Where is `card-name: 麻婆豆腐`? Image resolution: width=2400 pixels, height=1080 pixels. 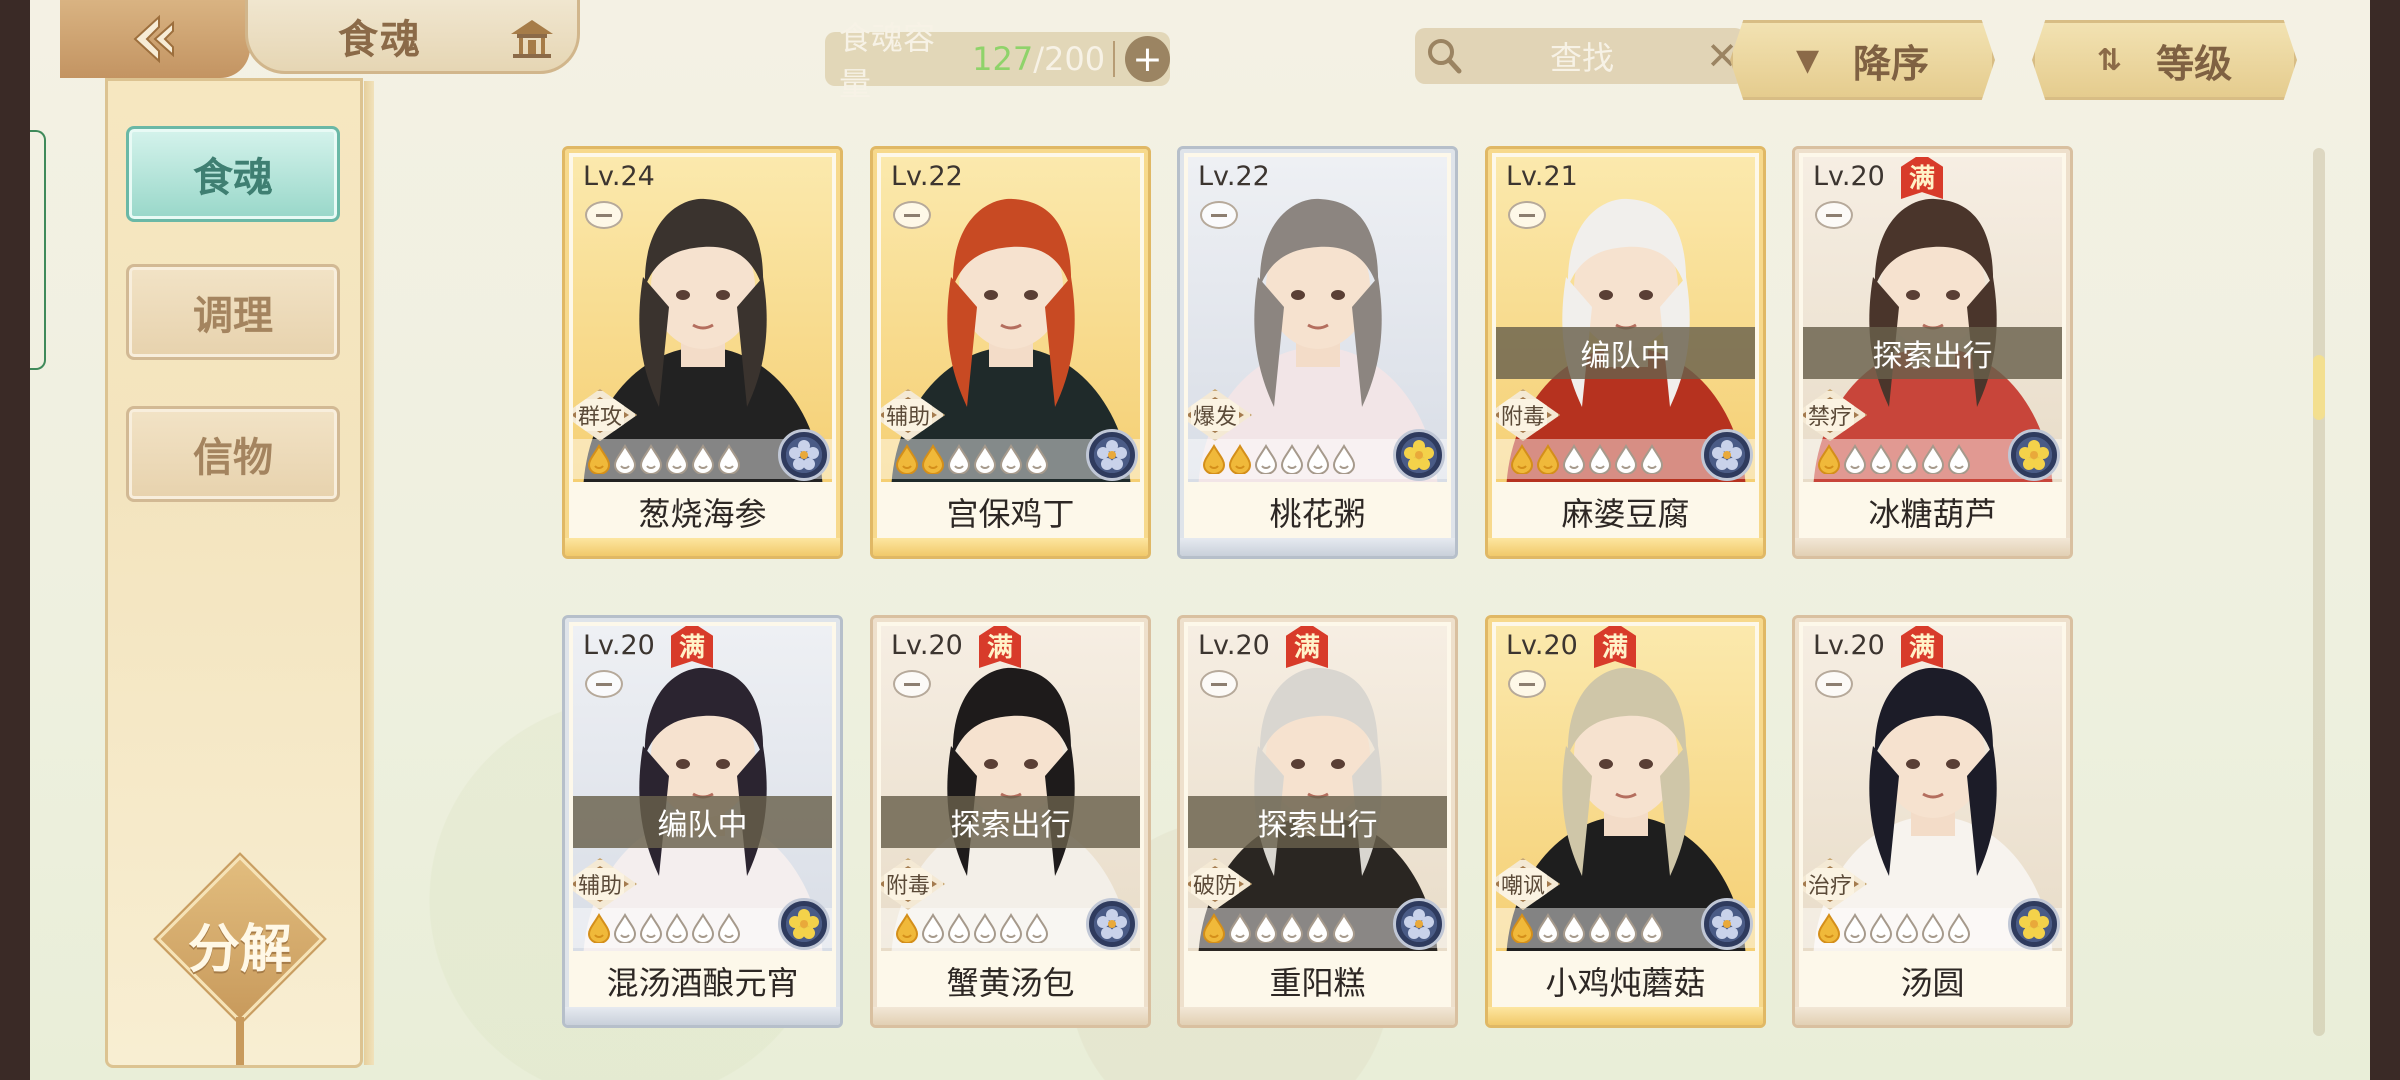 card-name: 麻婆豆腐 is located at coordinates (1625, 514).